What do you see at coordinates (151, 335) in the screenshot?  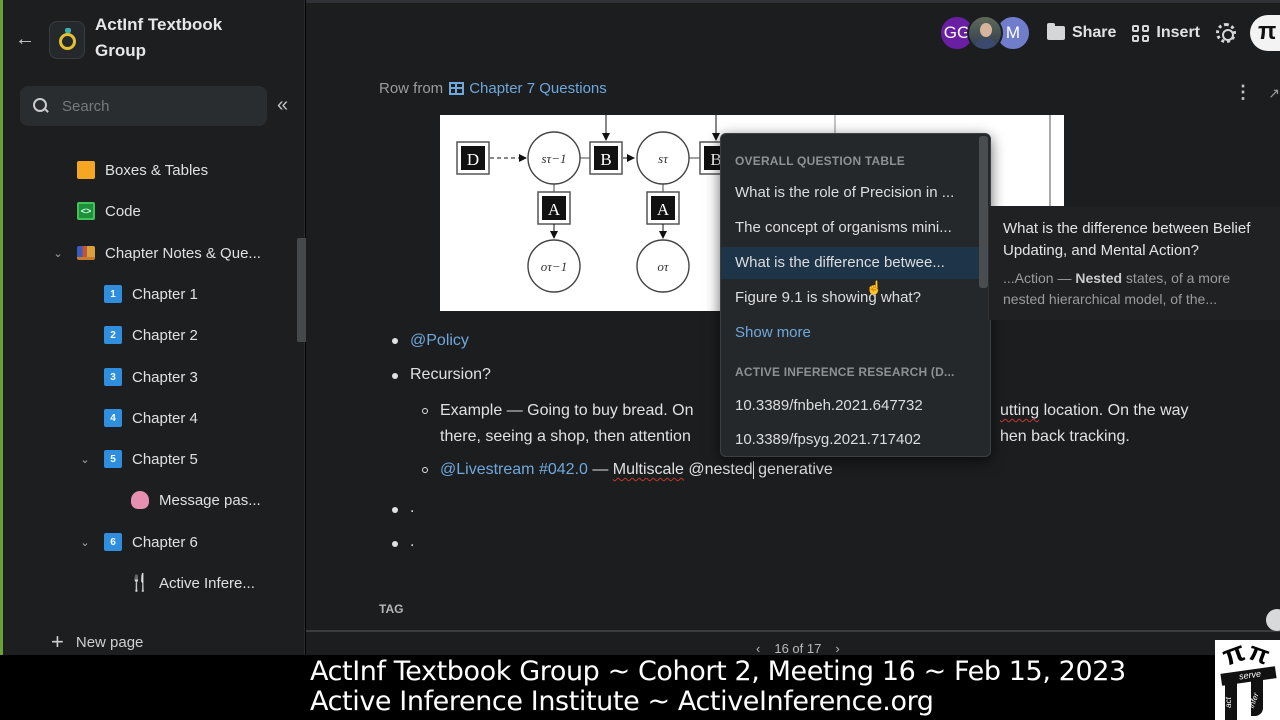 I see `sidebar-item-chapter-2: 2 Chapter 2` at bounding box center [151, 335].